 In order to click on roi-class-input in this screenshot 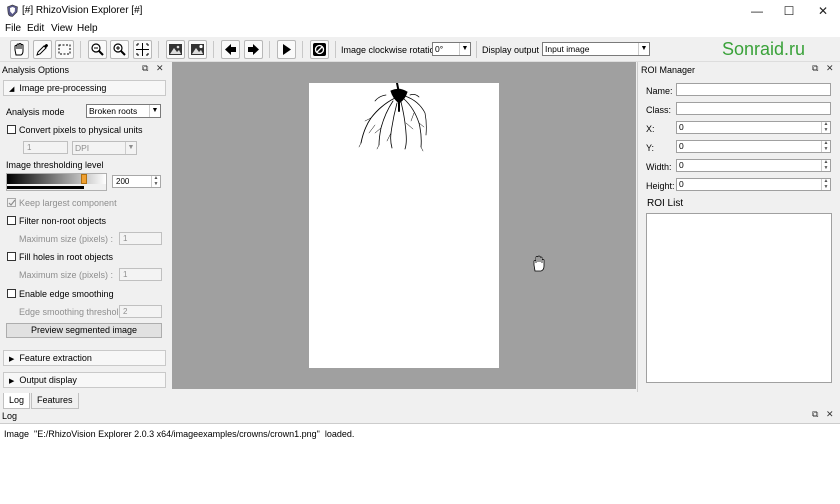, I will do `click(753, 108)`.